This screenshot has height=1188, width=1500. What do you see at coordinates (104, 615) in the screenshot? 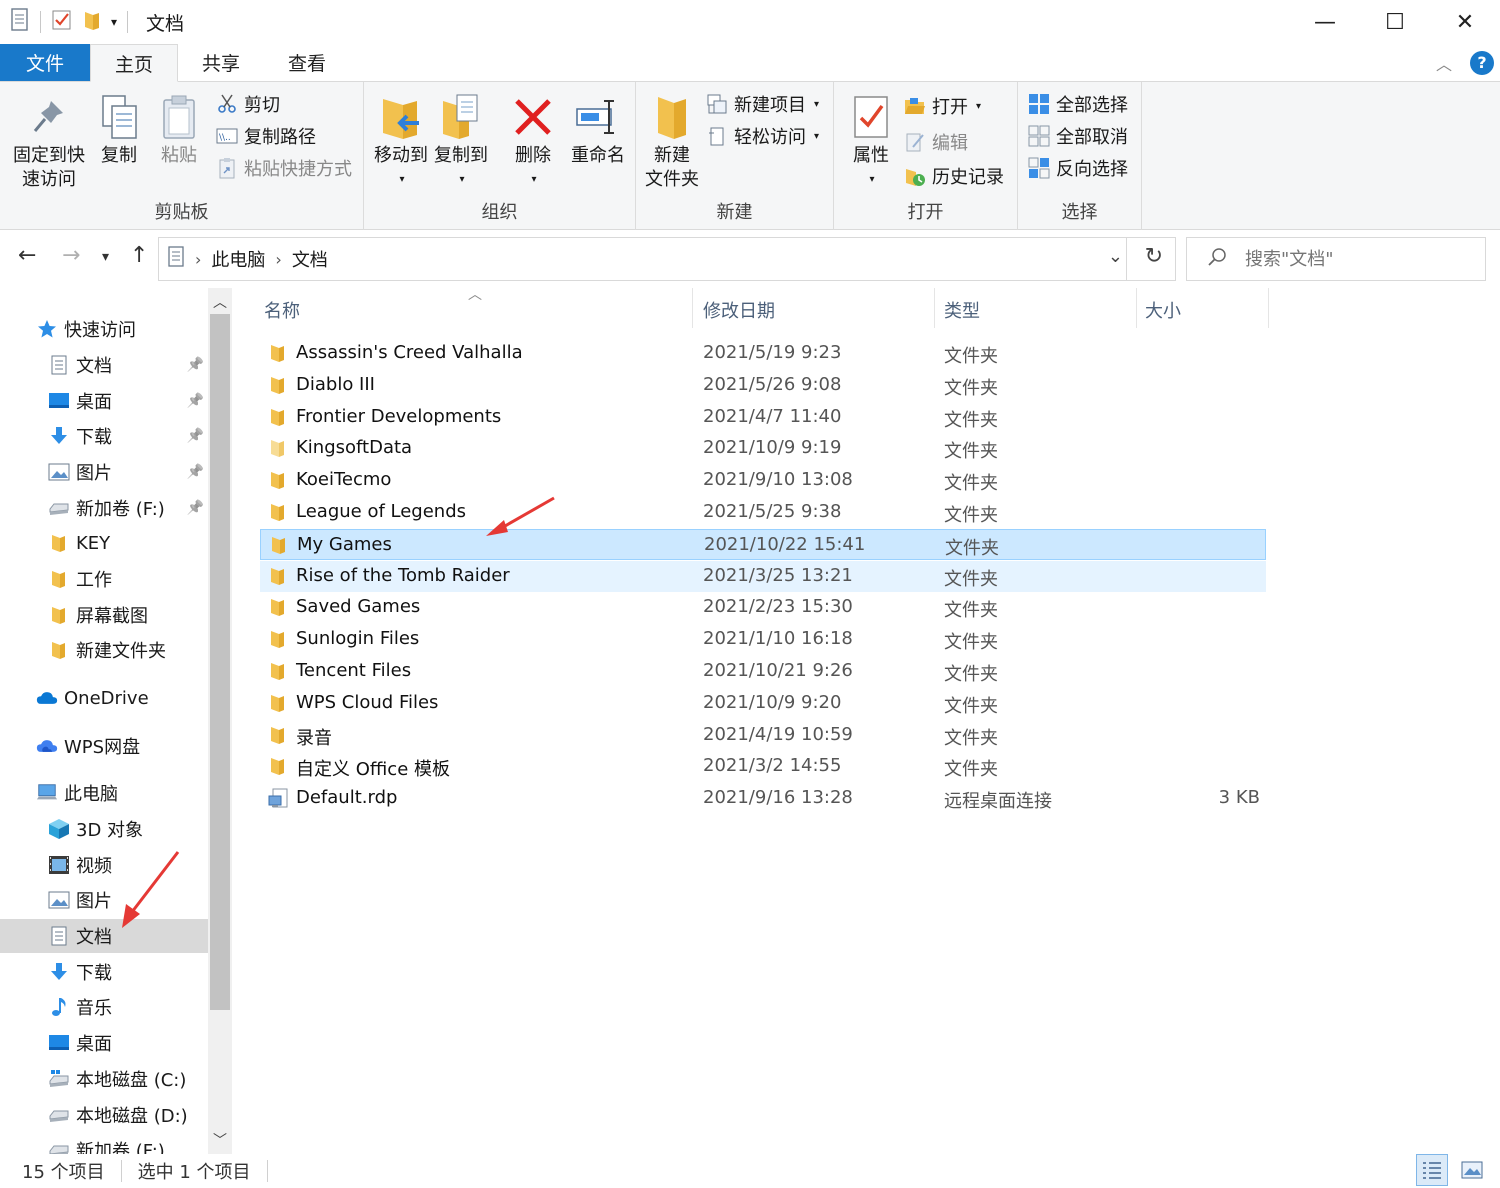
I see `nav-item: 屏幕截图` at bounding box center [104, 615].